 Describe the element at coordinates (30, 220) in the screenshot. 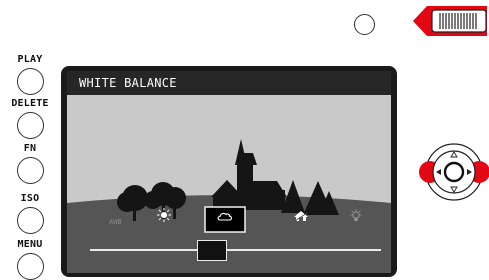

I see `iso-button` at that location.